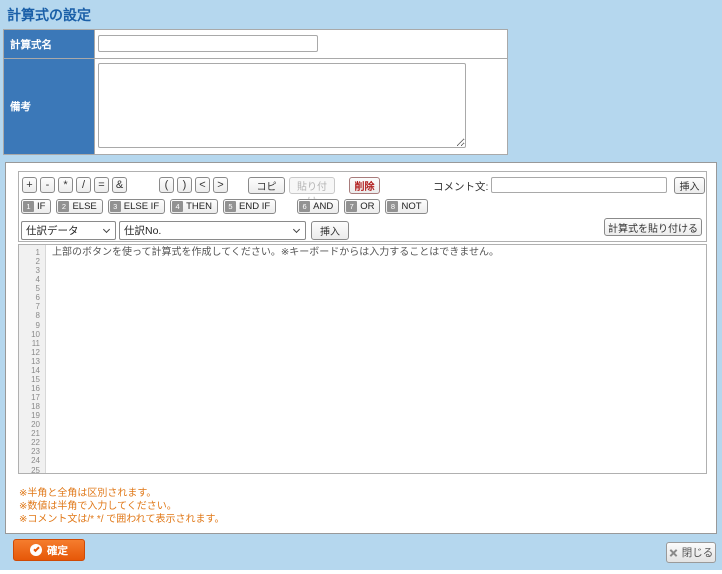  I want to click on keyword-label: ELSE, so click(84, 206).